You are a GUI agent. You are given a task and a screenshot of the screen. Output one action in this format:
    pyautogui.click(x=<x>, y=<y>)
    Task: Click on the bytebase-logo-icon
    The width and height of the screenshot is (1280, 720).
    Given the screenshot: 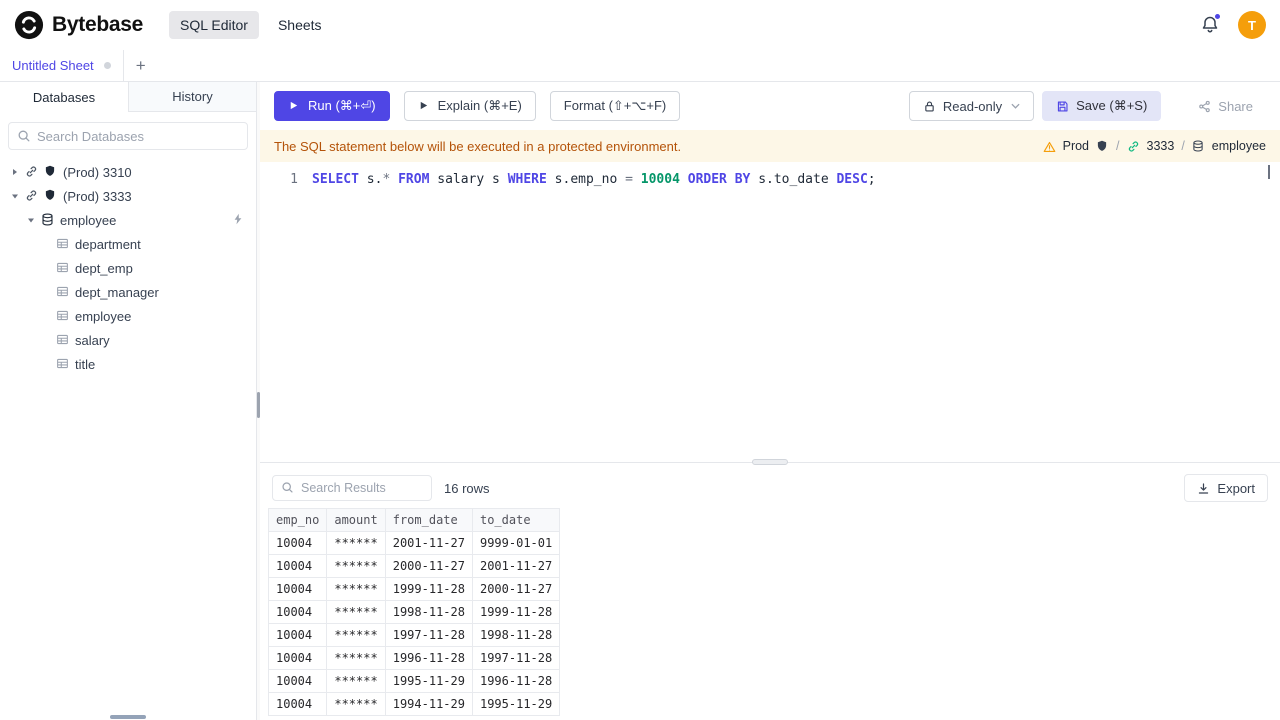 What is the action you would take?
    pyautogui.click(x=29, y=25)
    